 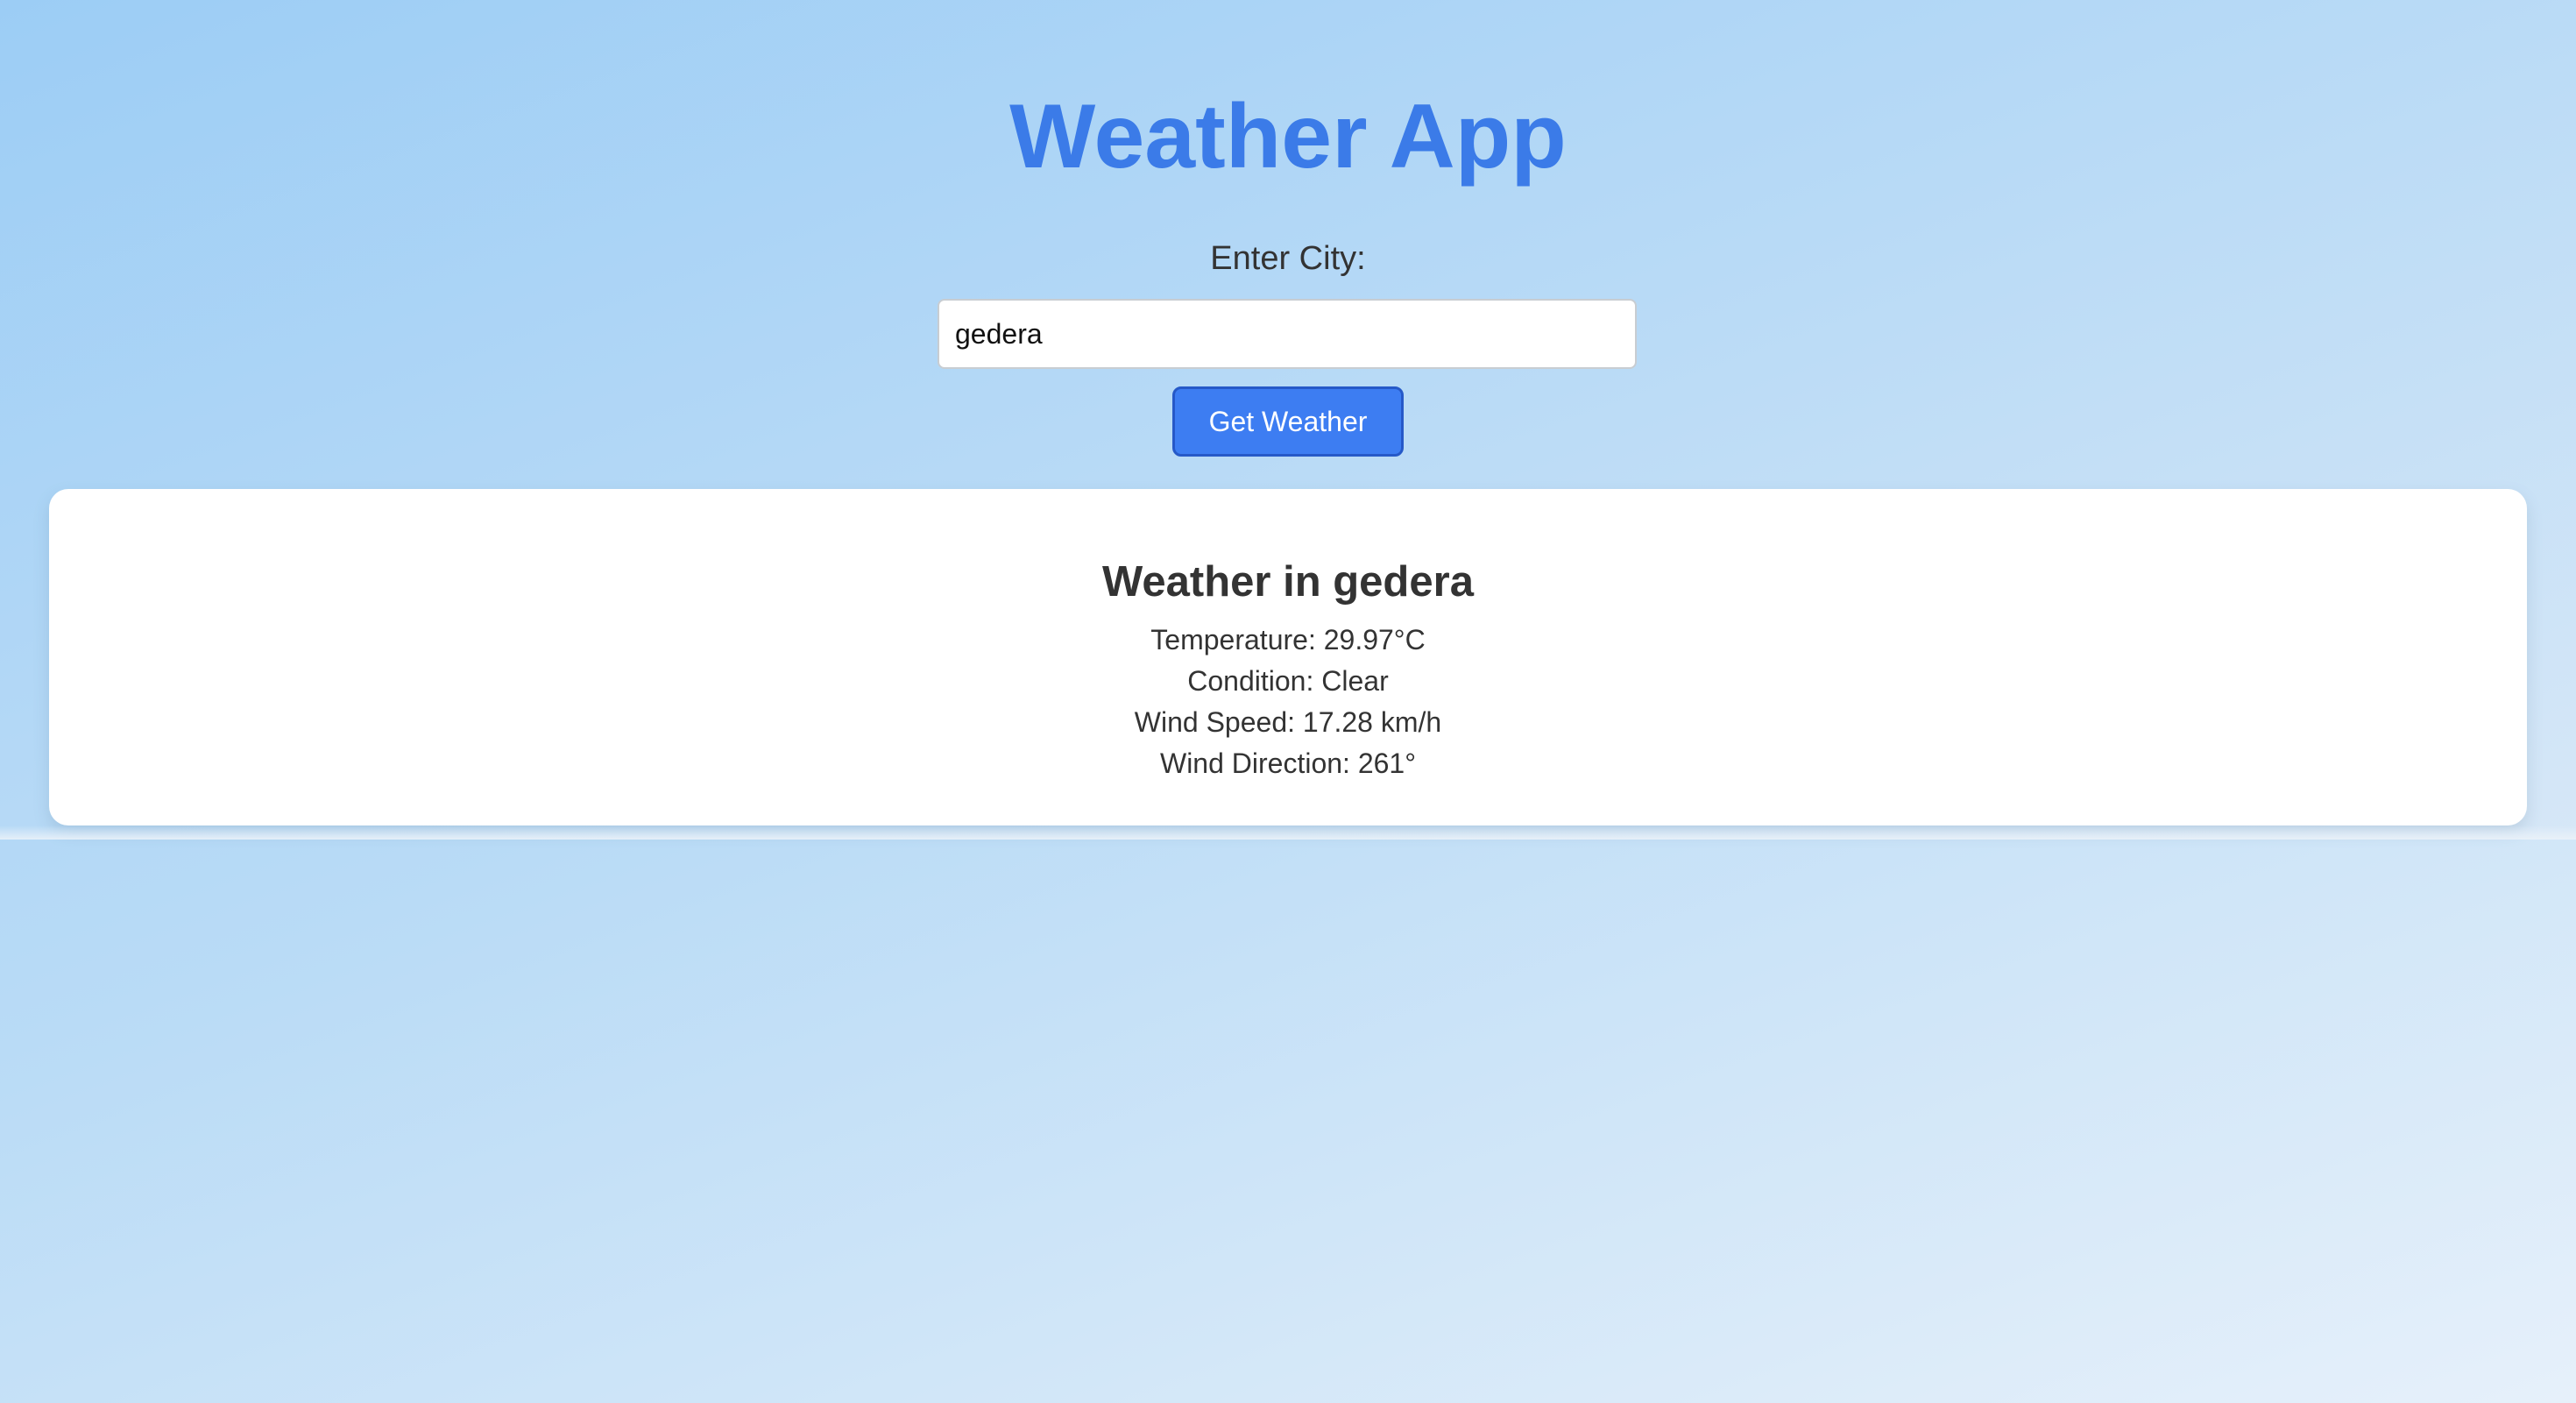 I want to click on city-input, so click(x=1287, y=334).